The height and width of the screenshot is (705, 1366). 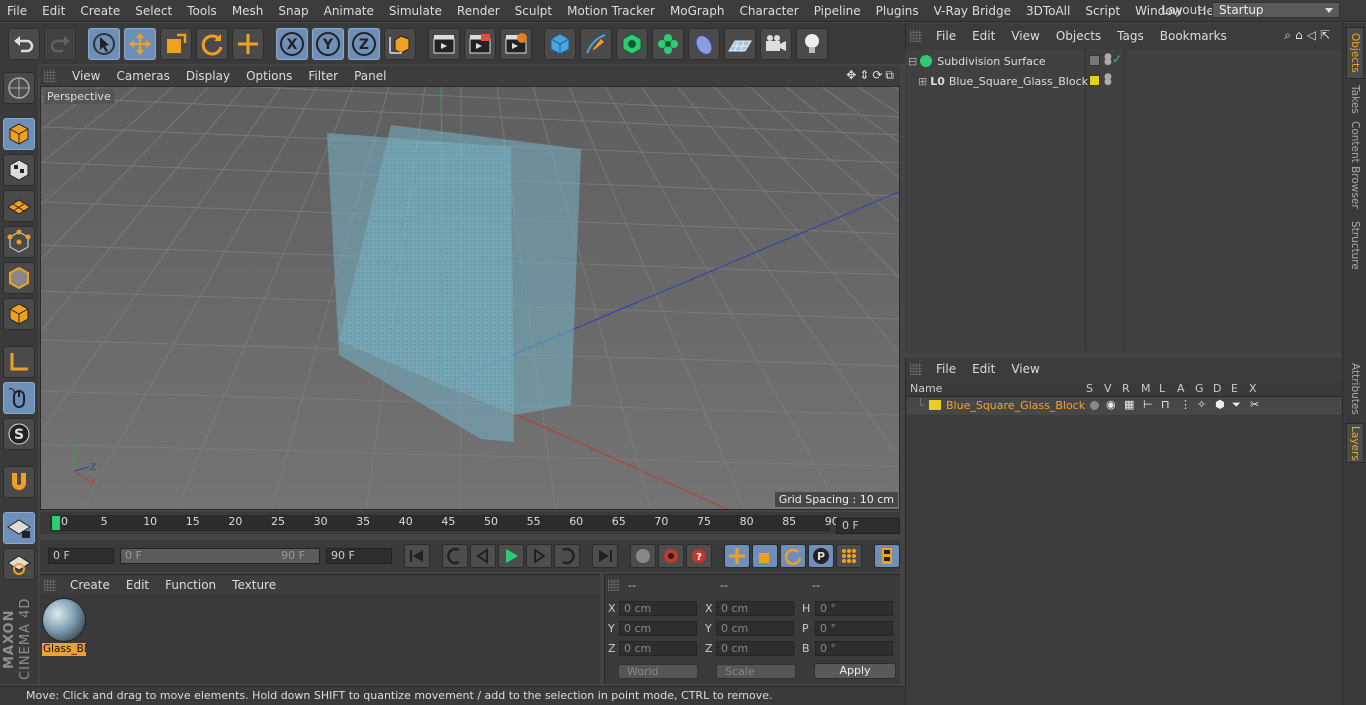 I want to click on col-solo: S, so click(x=1089, y=388).